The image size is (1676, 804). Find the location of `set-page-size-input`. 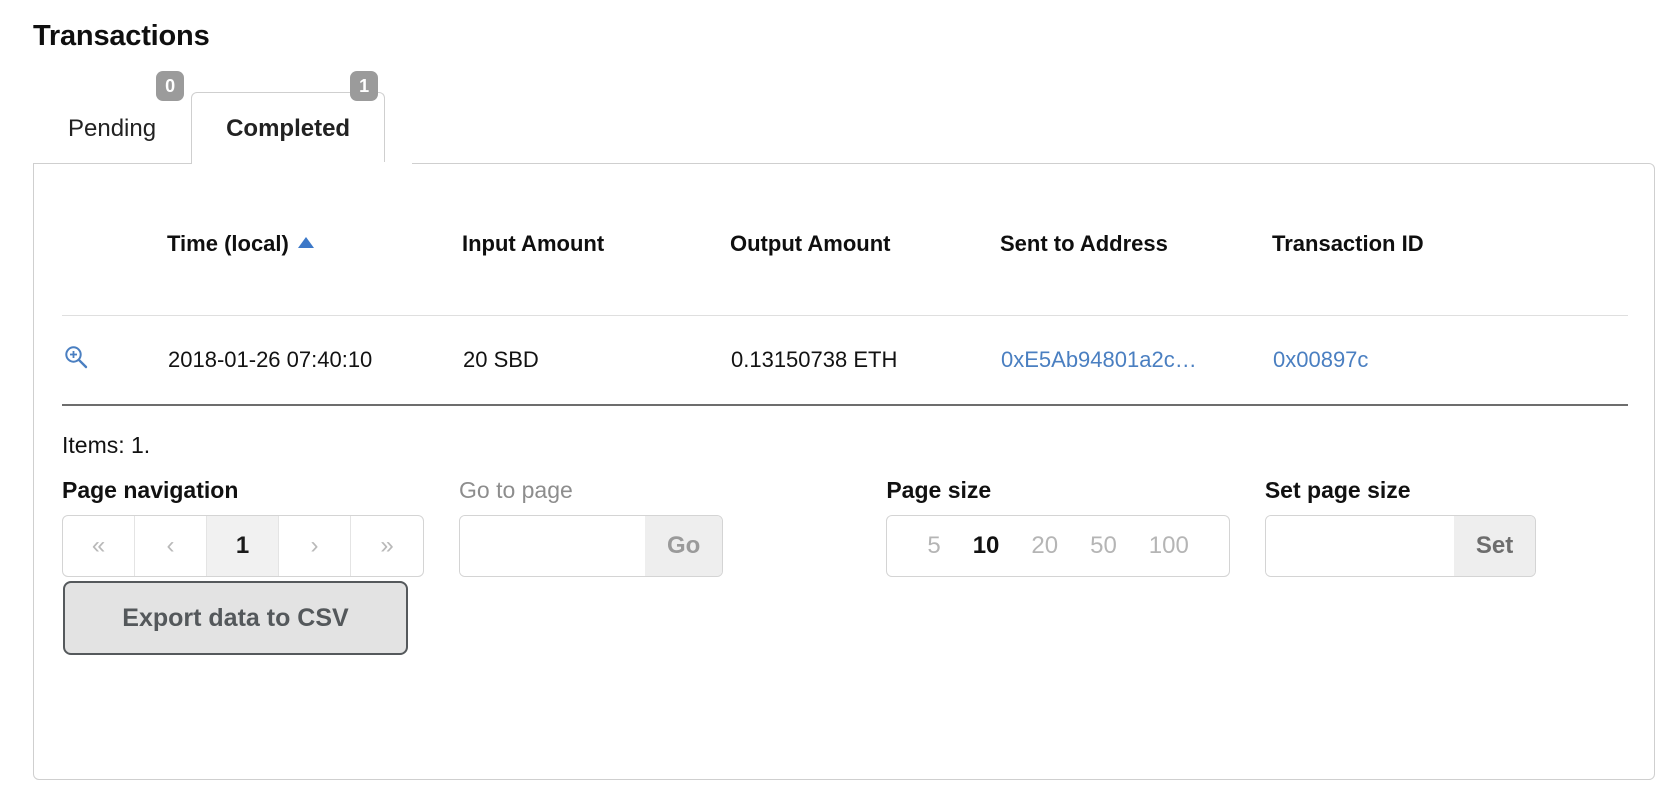

set-page-size-input is located at coordinates (1359, 546).